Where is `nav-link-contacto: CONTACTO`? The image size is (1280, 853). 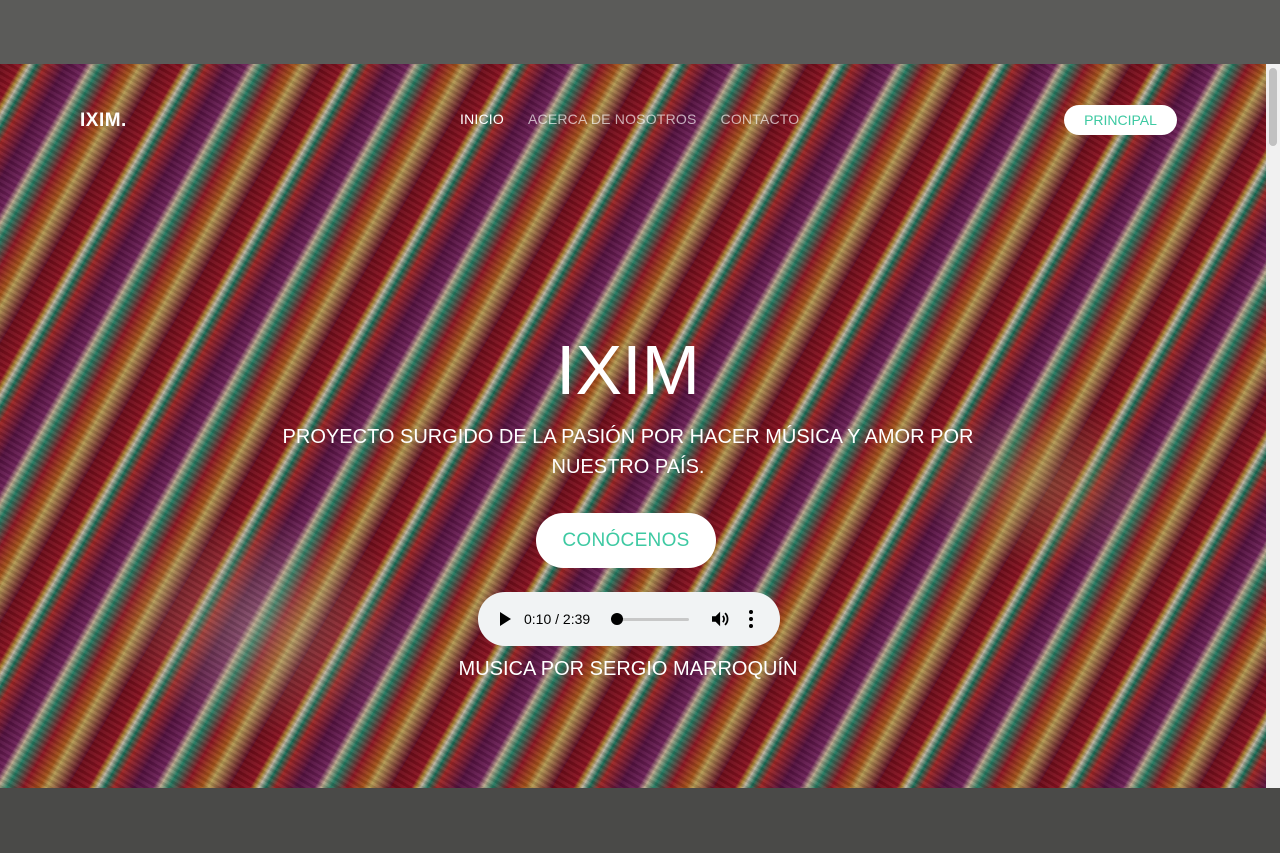
nav-link-contacto: CONTACTO is located at coordinates (760, 119).